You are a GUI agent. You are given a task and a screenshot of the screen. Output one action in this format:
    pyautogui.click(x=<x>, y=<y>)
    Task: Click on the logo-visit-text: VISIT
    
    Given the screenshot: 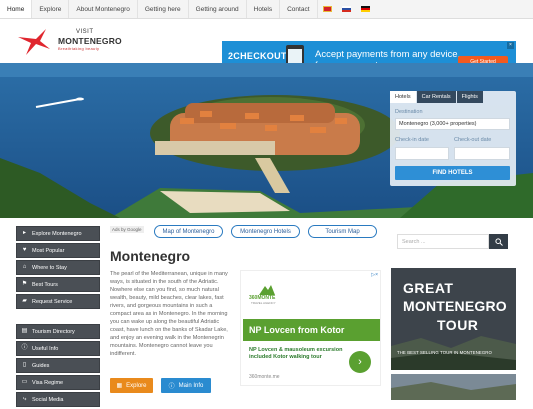 What is the action you would take?
    pyautogui.click(x=85, y=32)
    